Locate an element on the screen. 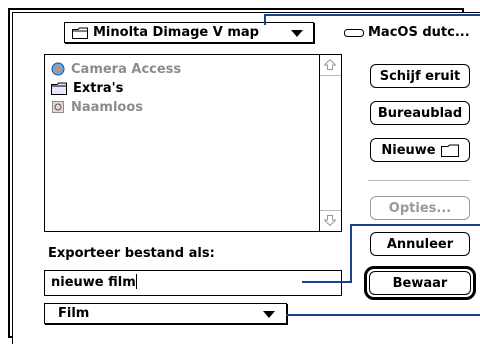  export-label: Exporteer bestand als: is located at coordinates (131, 253).